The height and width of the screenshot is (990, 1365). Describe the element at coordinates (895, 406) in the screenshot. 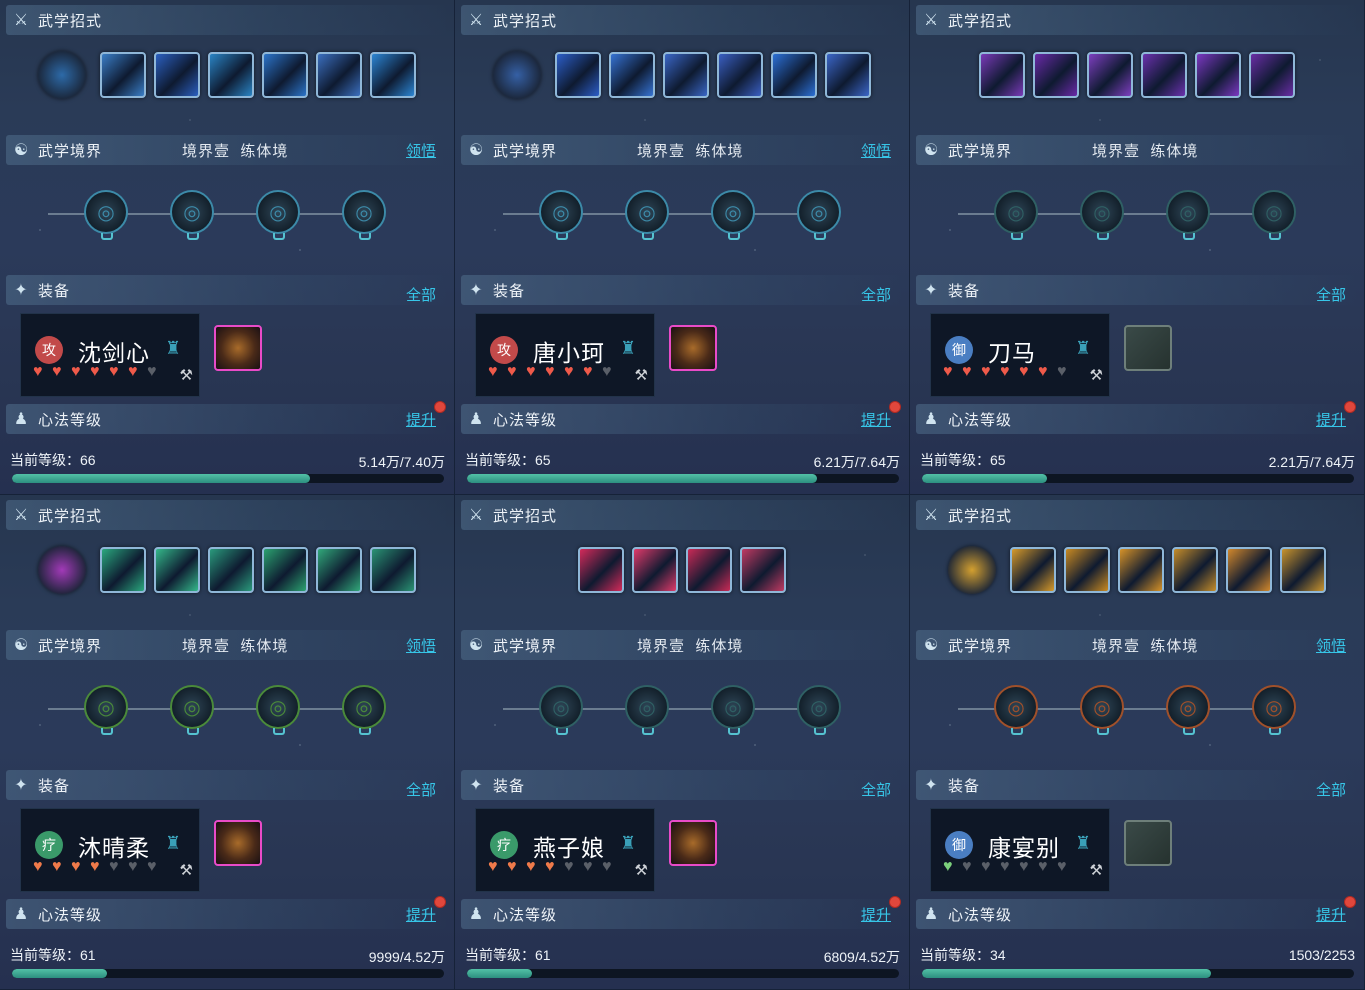

I see `alert-dot` at that location.